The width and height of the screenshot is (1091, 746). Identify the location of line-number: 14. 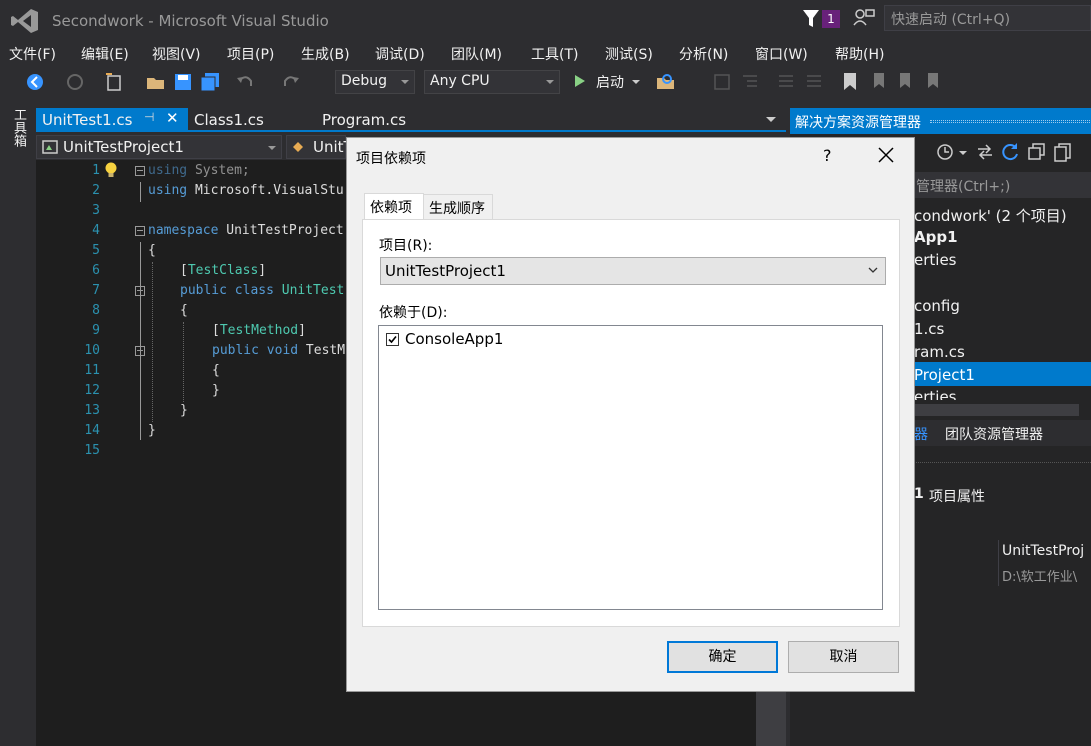
(92, 430).